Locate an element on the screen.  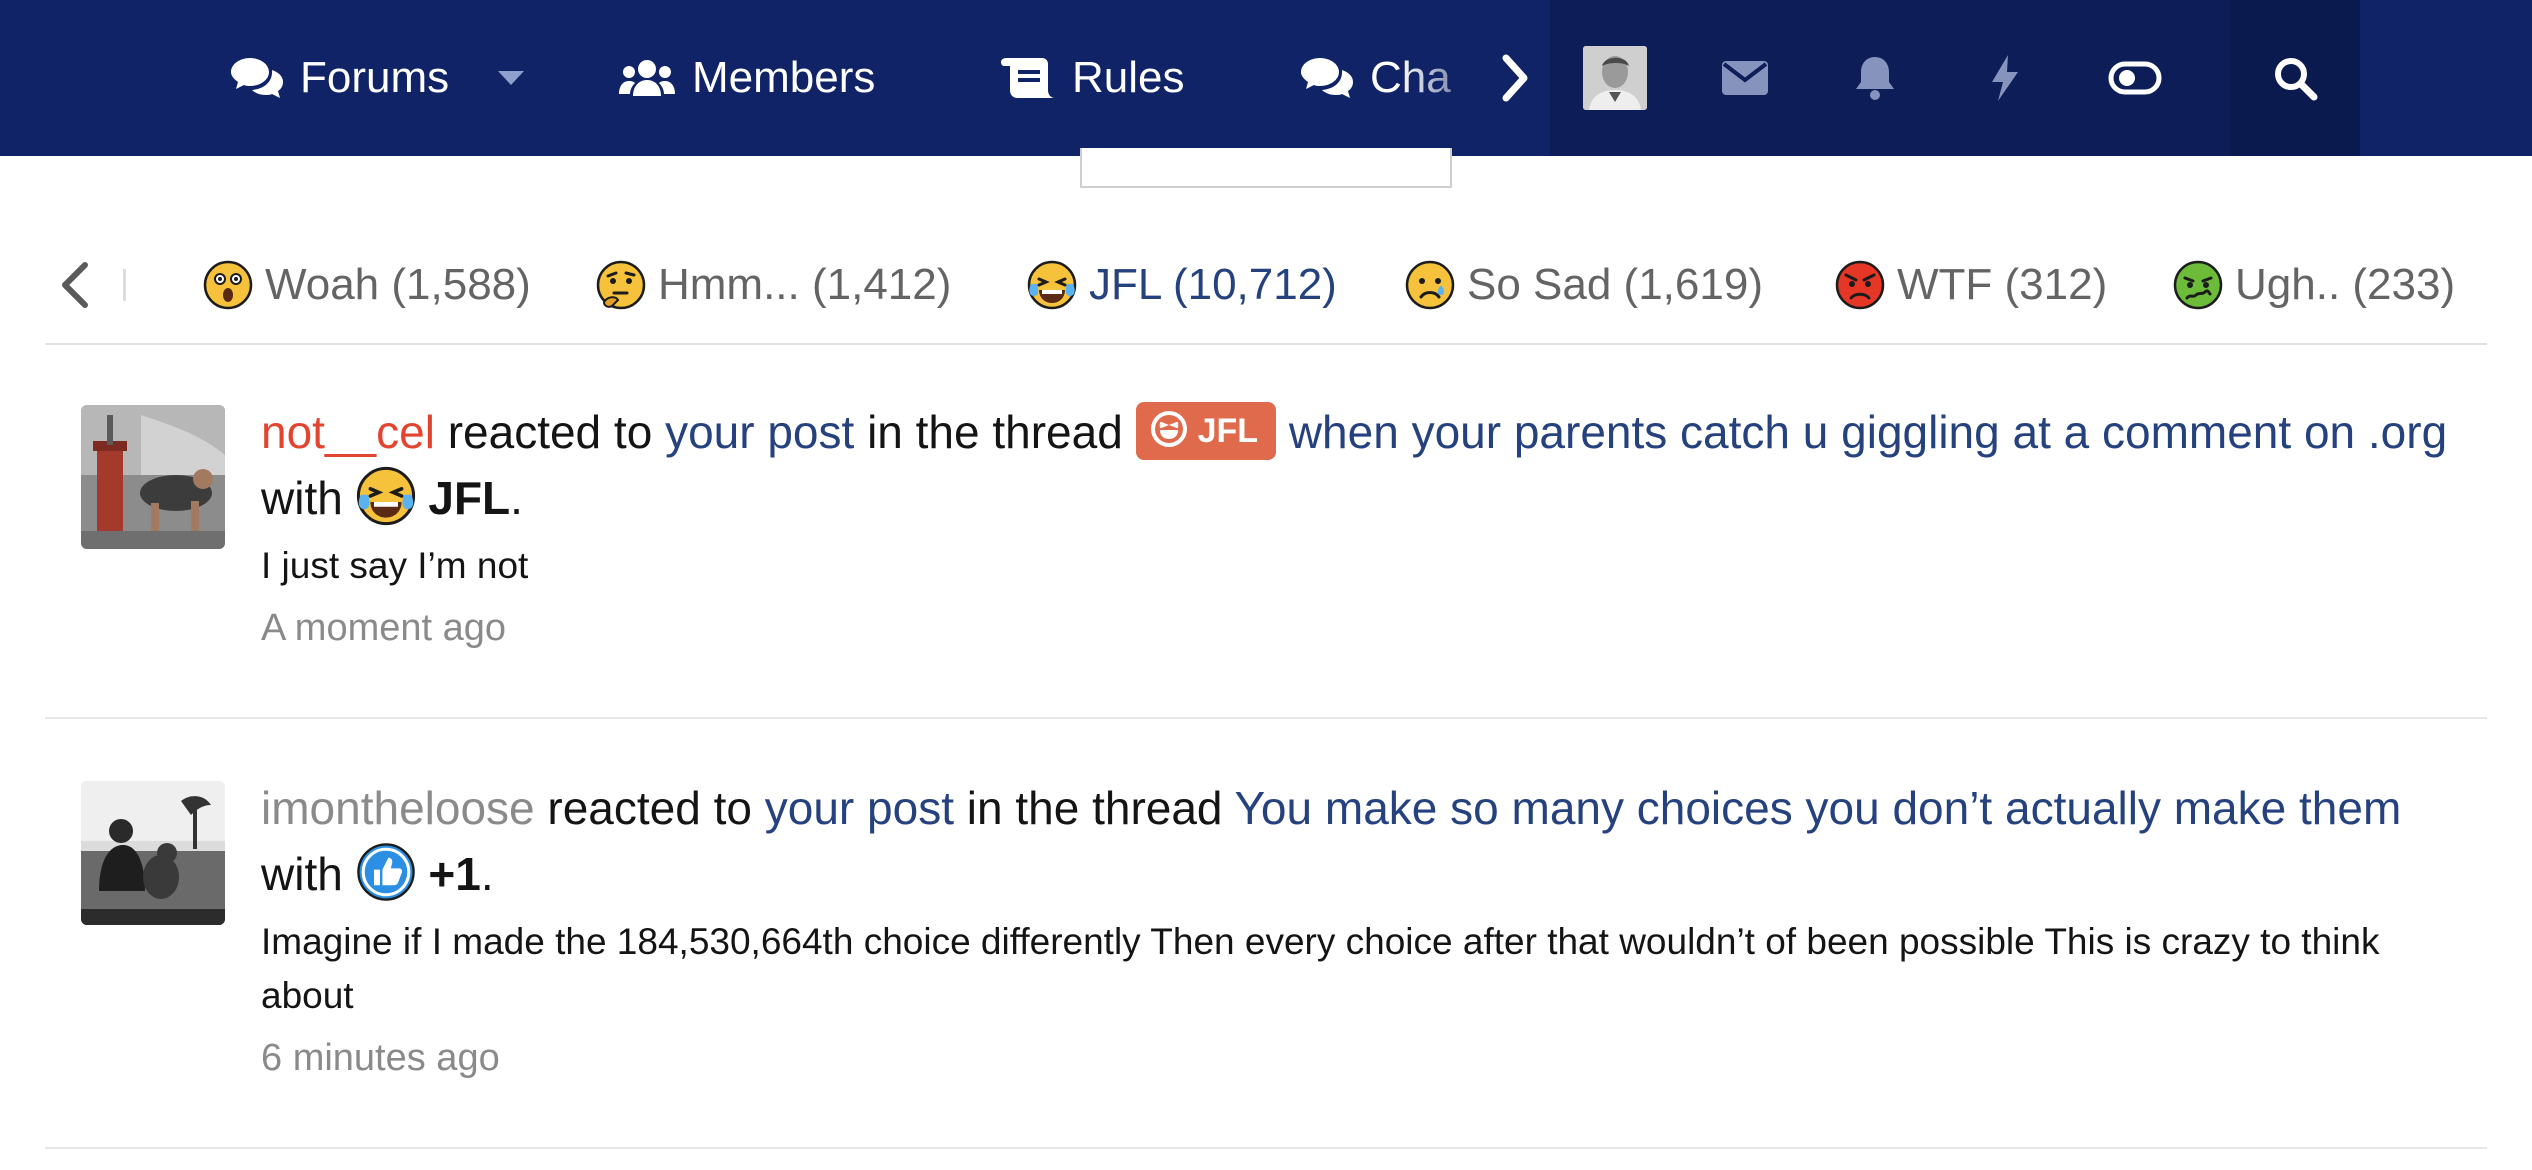
nav-rules: Rules is located at coordinates (1092, 78).